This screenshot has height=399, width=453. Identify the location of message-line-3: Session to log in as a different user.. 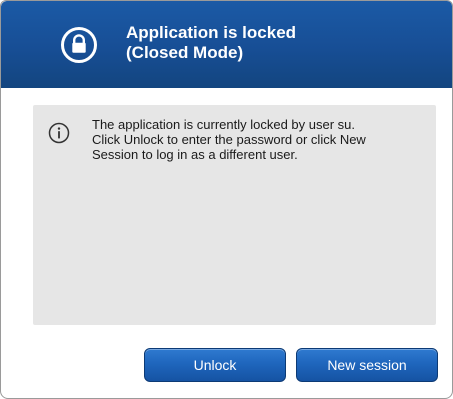
(195, 154).